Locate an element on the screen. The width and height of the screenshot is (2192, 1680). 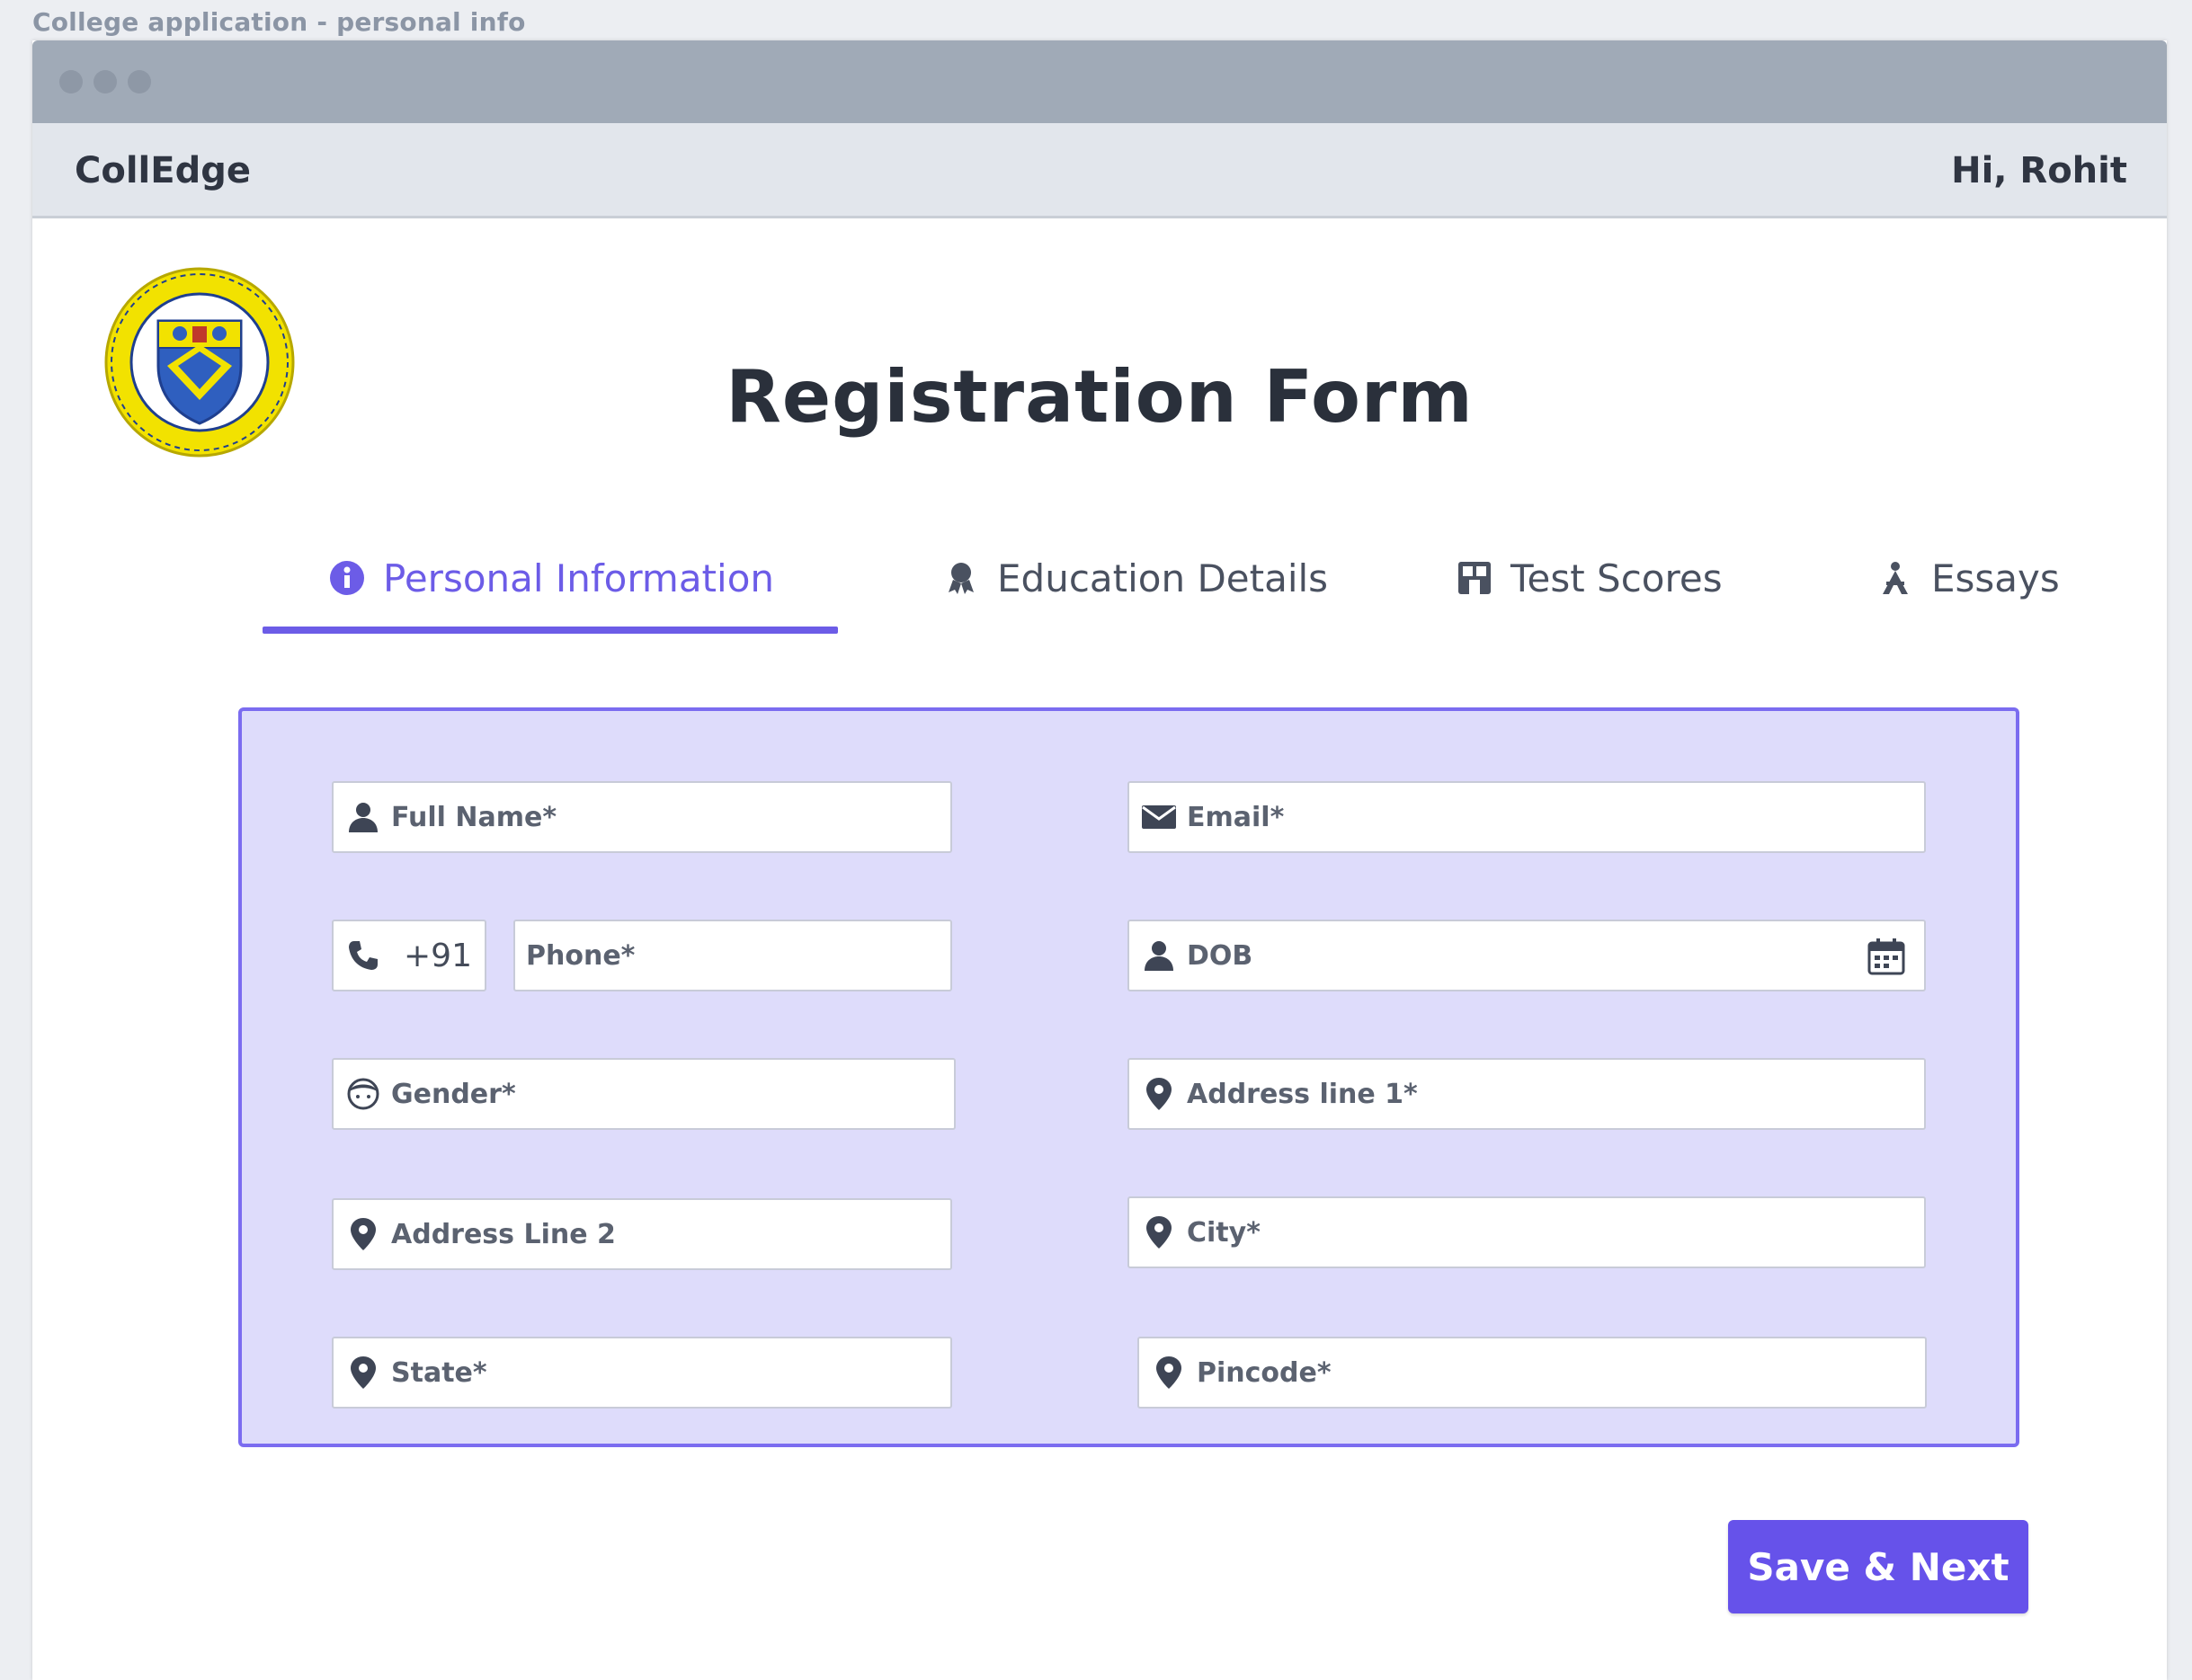
tab-label: Test Scores is located at coordinates (1617, 578).